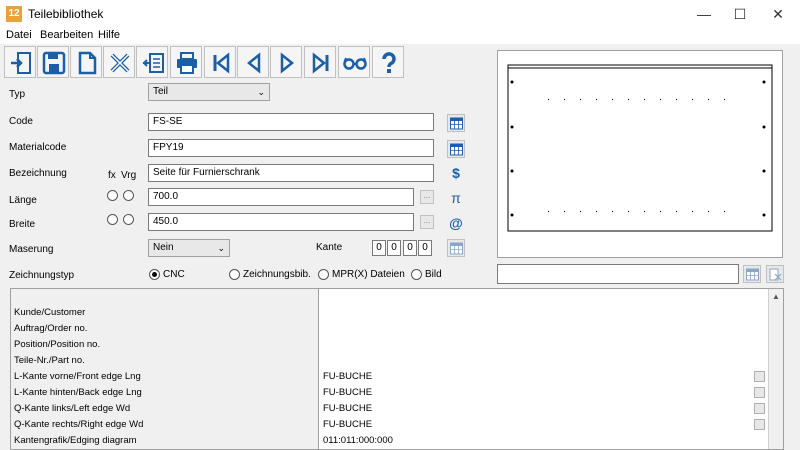 The image size is (800, 450). What do you see at coordinates (456, 223) in the screenshot?
I see `at-icon: @` at bounding box center [456, 223].